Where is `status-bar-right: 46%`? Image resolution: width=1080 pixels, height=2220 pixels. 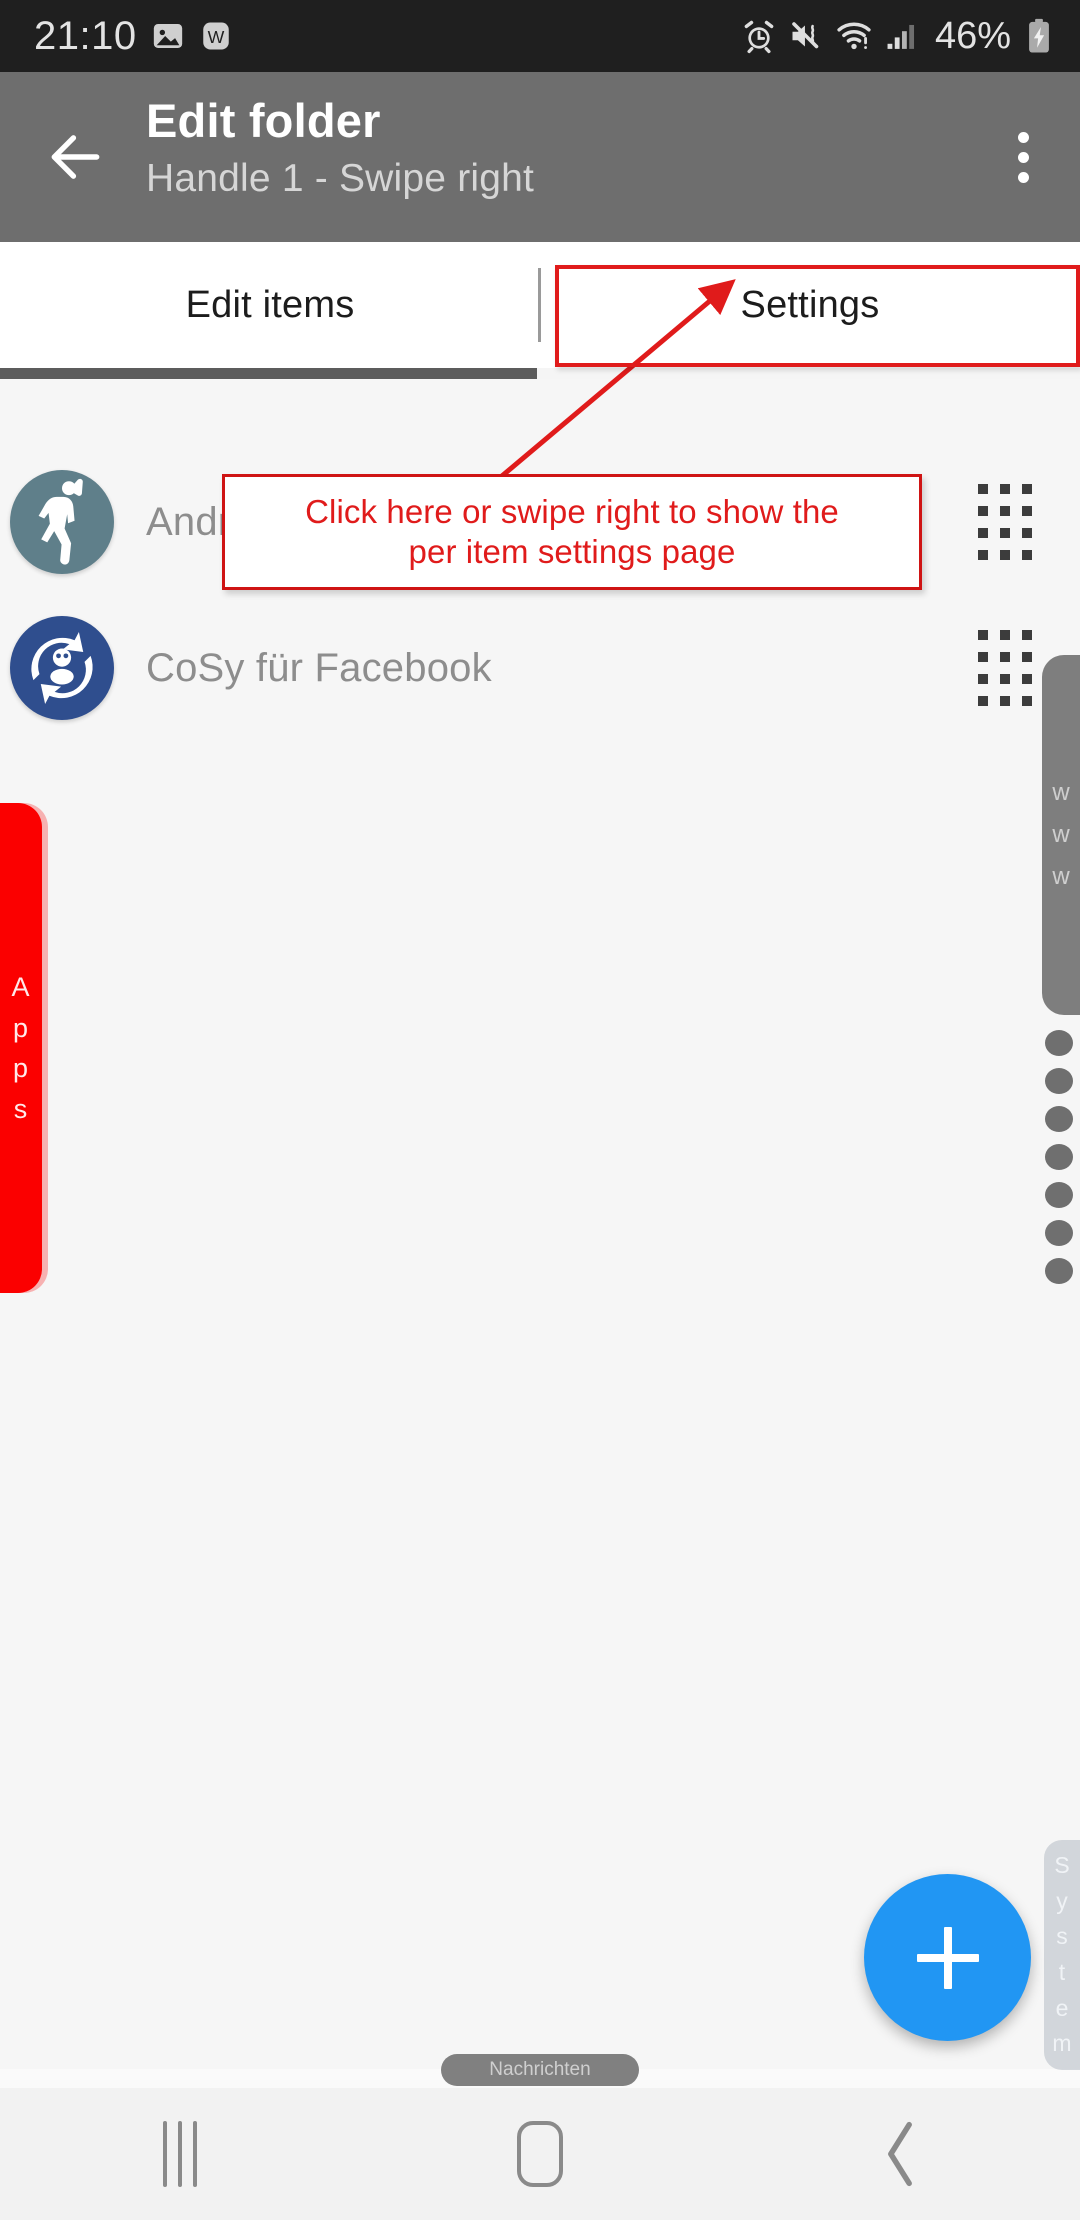
status-bar-right: 46% is located at coordinates (897, 36).